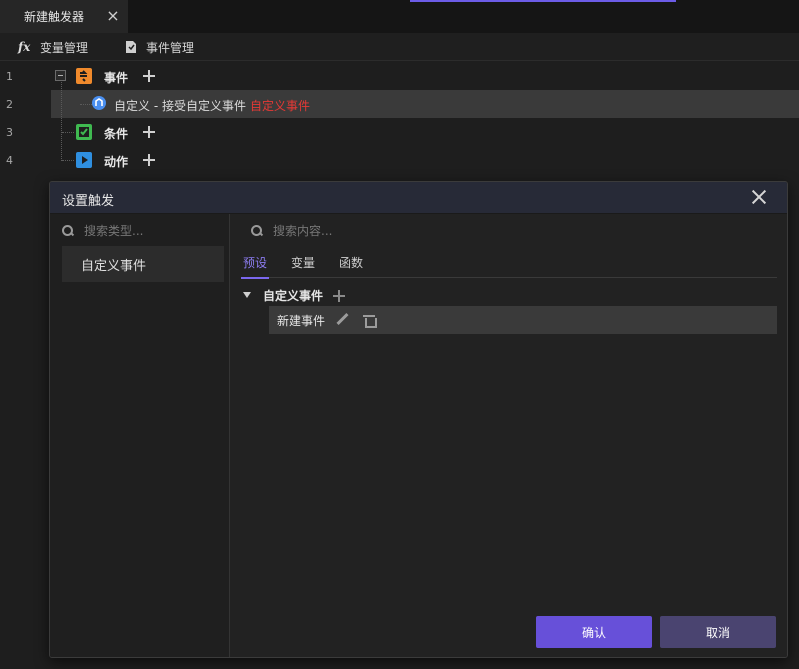 The width and height of the screenshot is (799, 669). What do you see at coordinates (9, 76) in the screenshot?
I see `line-number: 1` at bounding box center [9, 76].